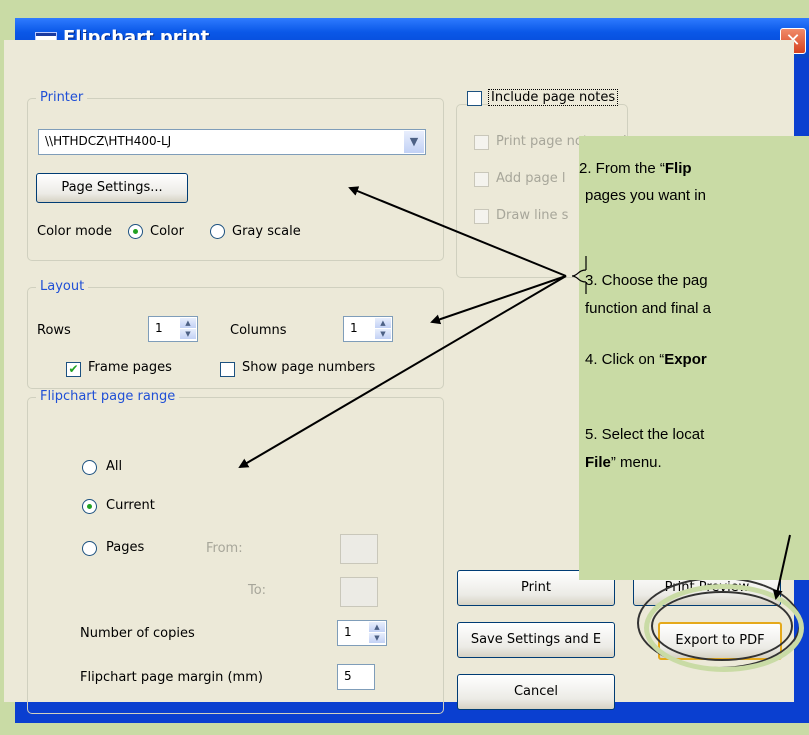 This screenshot has height=735, width=809. Describe the element at coordinates (781, 567) in the screenshot. I see `arrow-to-export-pdf` at that location.